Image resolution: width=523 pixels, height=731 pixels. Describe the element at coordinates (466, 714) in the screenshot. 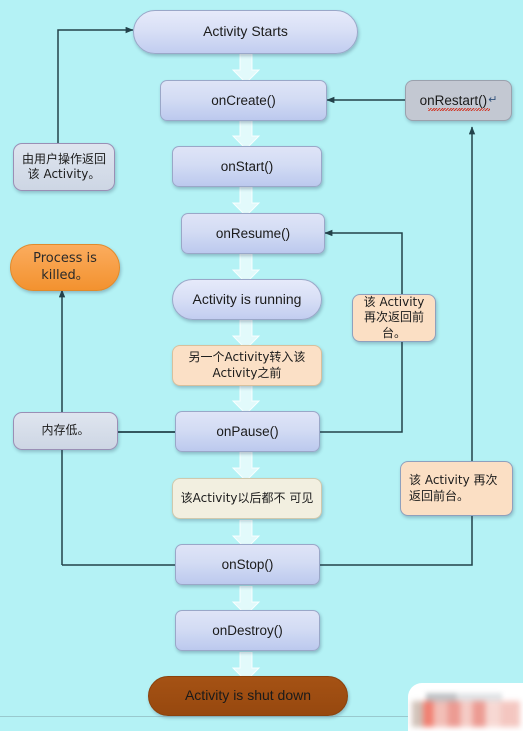

I see `watermark-blur-band` at that location.